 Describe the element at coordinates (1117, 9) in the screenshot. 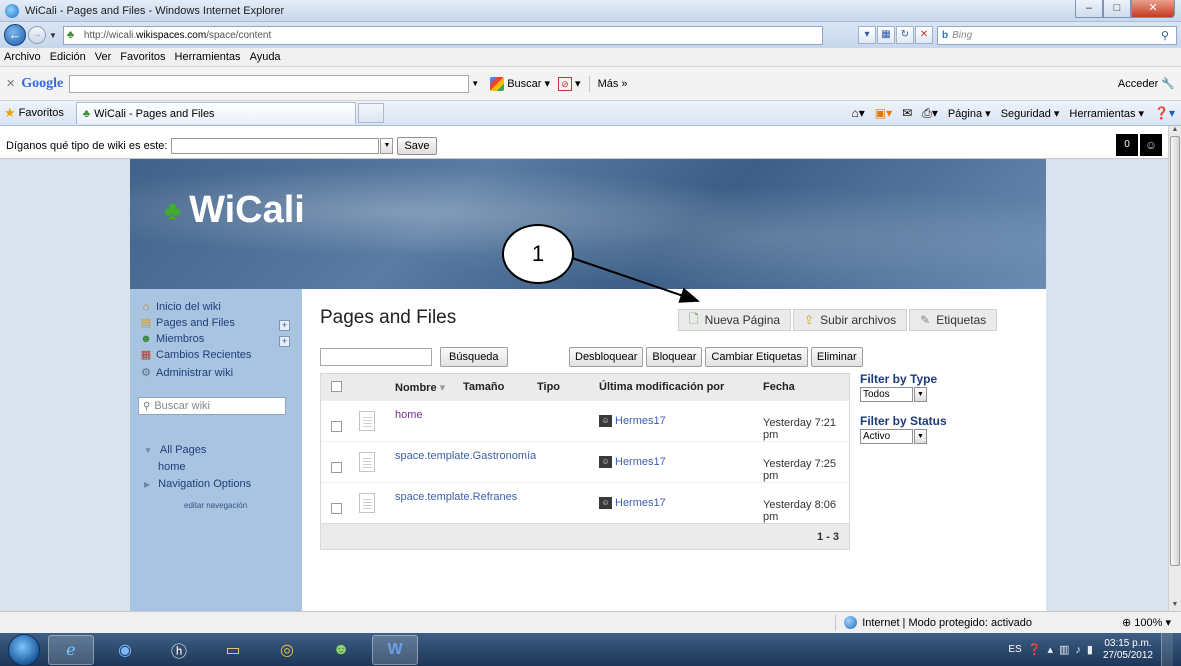

I see `maximize-button: □` at that location.